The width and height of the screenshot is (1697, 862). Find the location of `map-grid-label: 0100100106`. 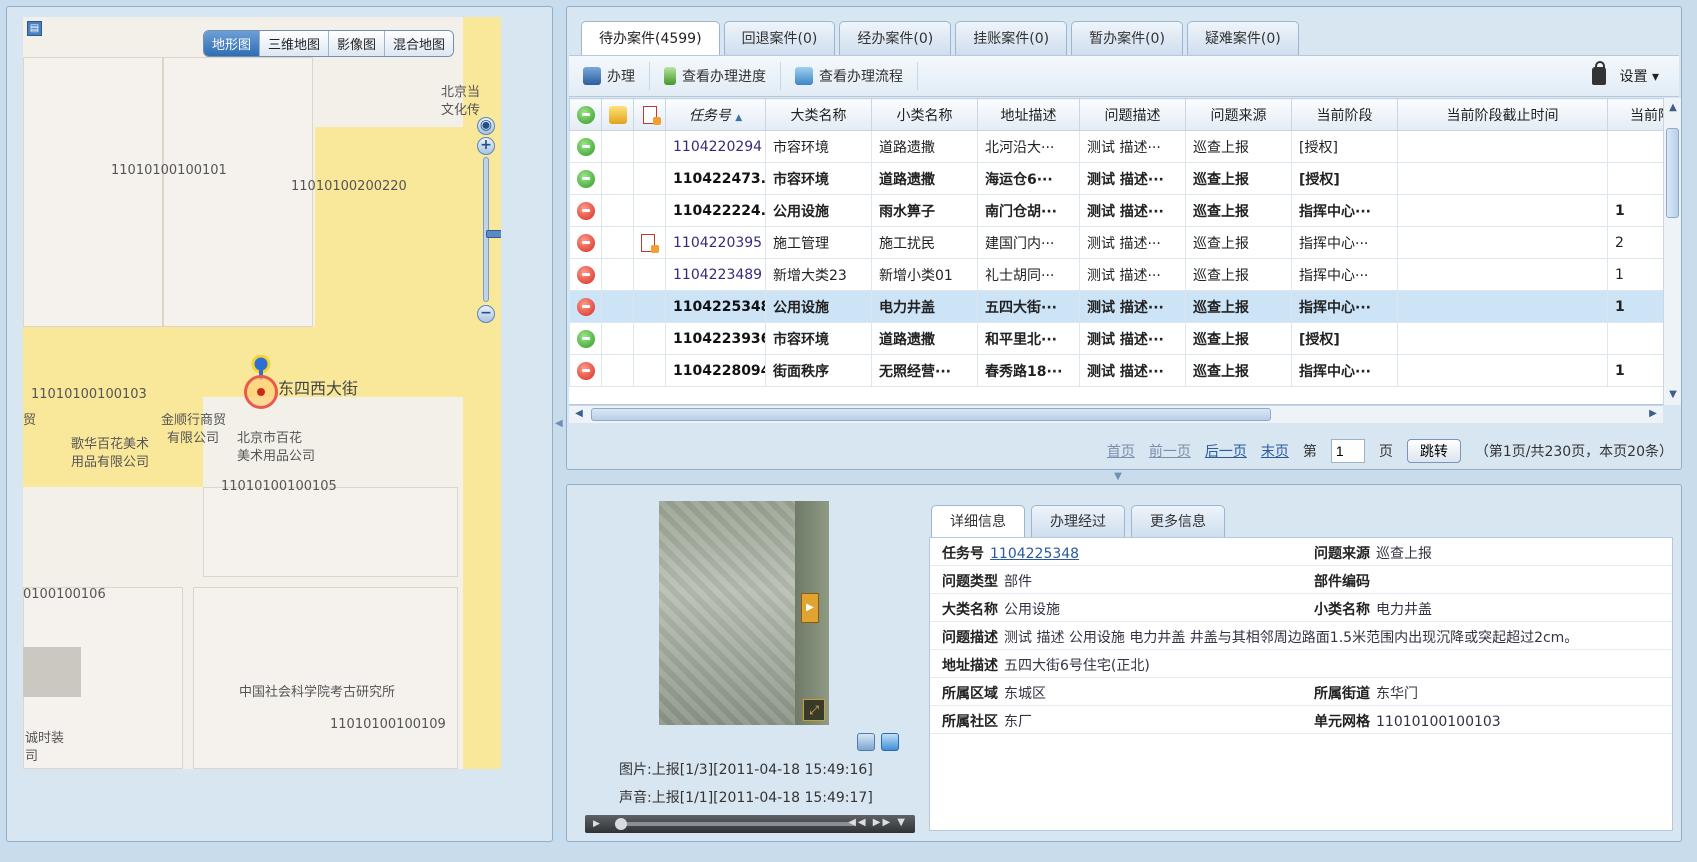

map-grid-label: 0100100106 is located at coordinates (64, 594).